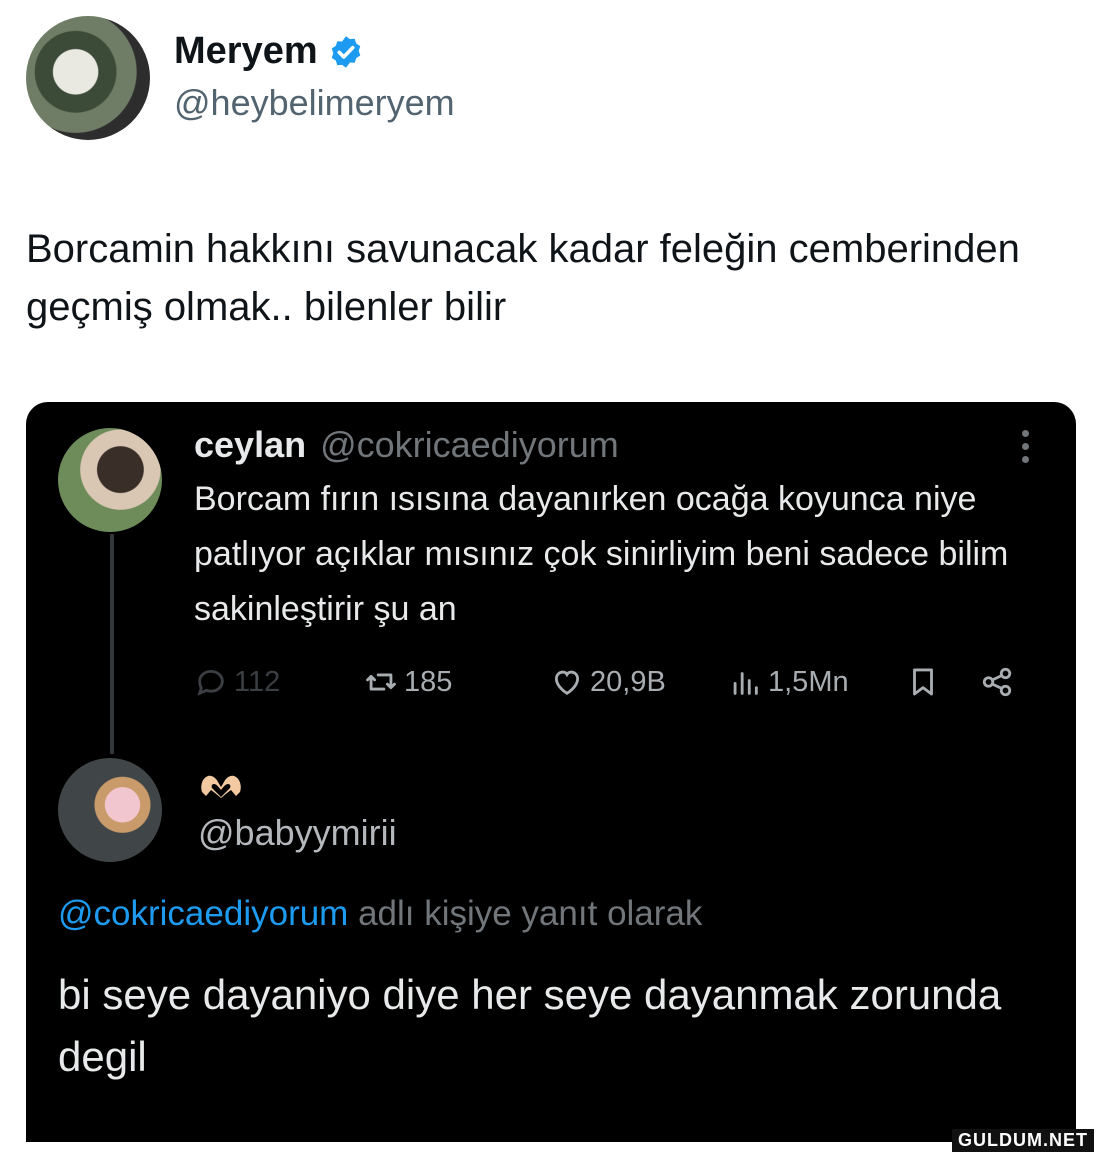  Describe the element at coordinates (246, 51) in the screenshot. I see `author-name: Meryem` at that location.